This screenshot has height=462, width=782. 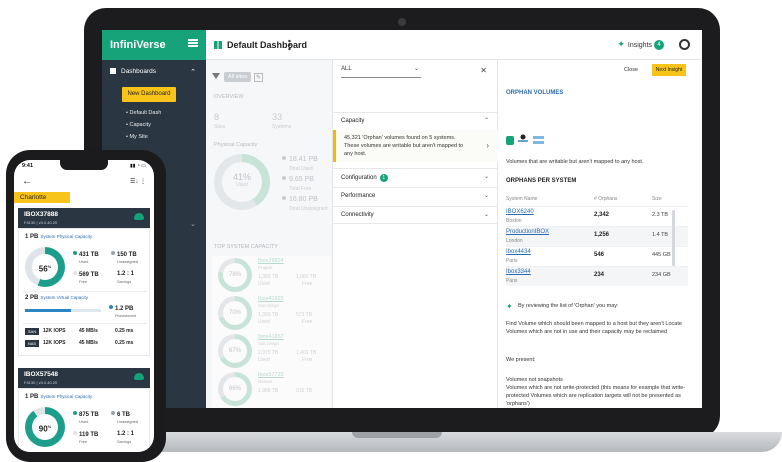 What do you see at coordinates (597, 256) in the screenshot?
I see `table-row: Ibox4434 Paris 546 445 GB` at bounding box center [597, 256].